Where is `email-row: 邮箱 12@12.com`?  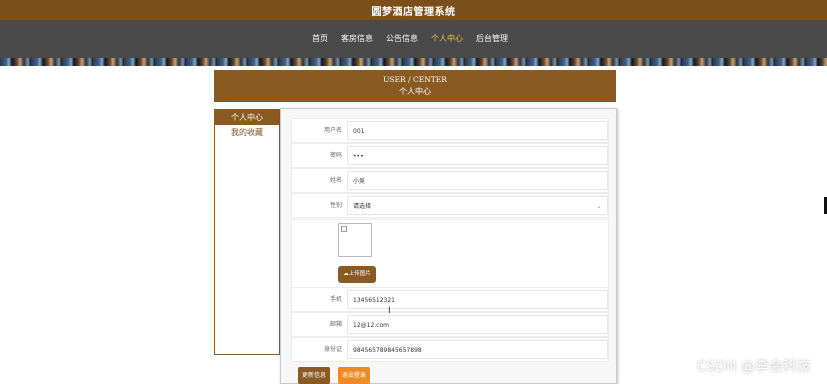 email-row: 邮箱 12@12.com is located at coordinates (450, 324).